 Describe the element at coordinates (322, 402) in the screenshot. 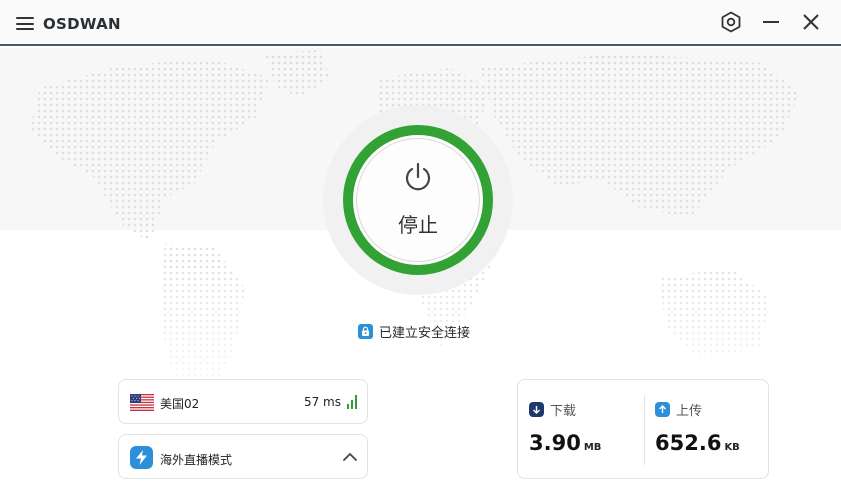

I see `server-ping: 57 ms` at that location.